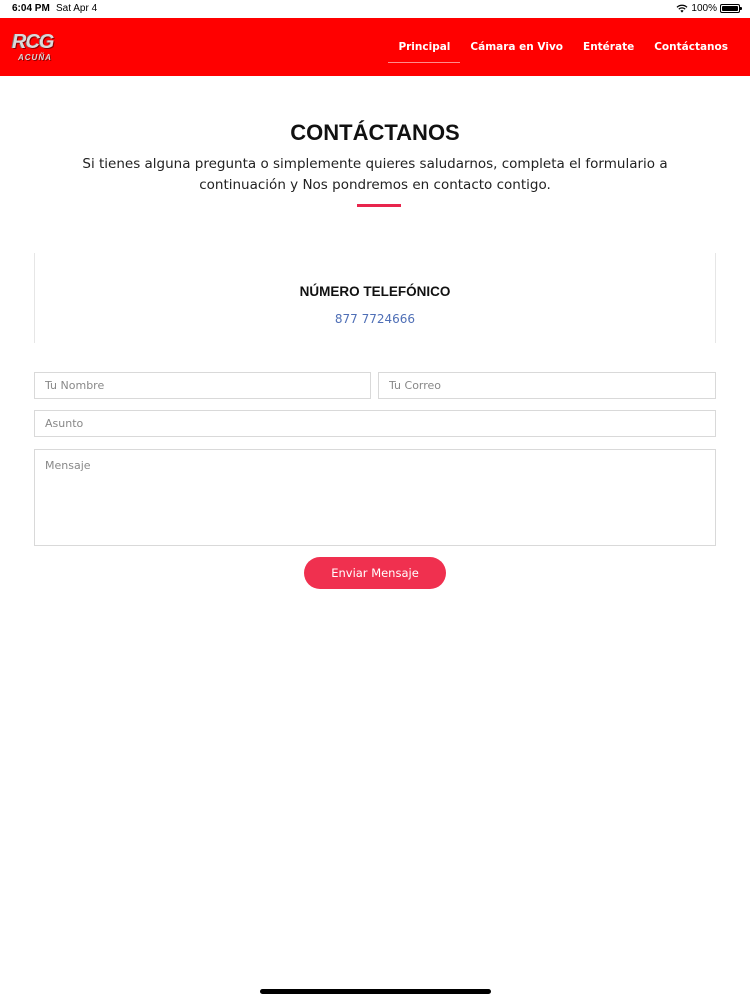 The width and height of the screenshot is (750, 1000). I want to click on phone-number-link: 877 7724666, so click(375, 319).